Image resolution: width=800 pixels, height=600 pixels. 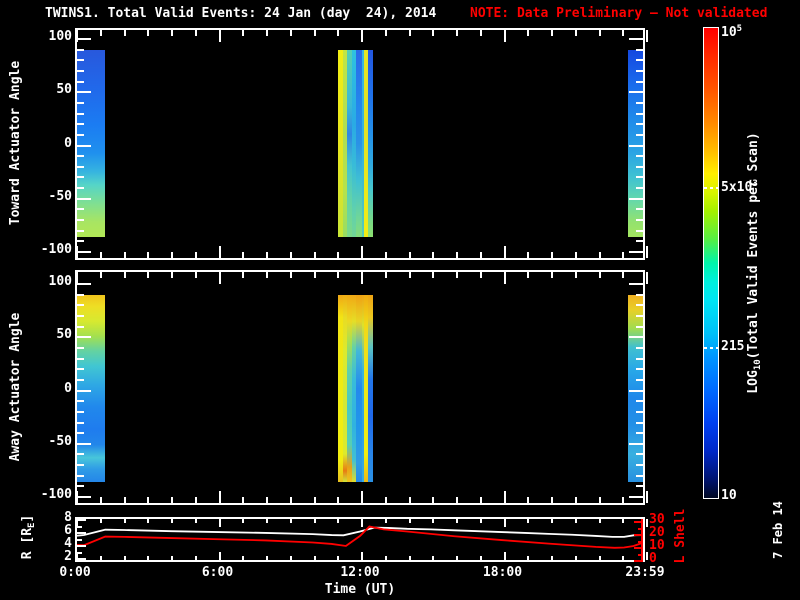 I want to click on colorbar, so click(x=711, y=263).